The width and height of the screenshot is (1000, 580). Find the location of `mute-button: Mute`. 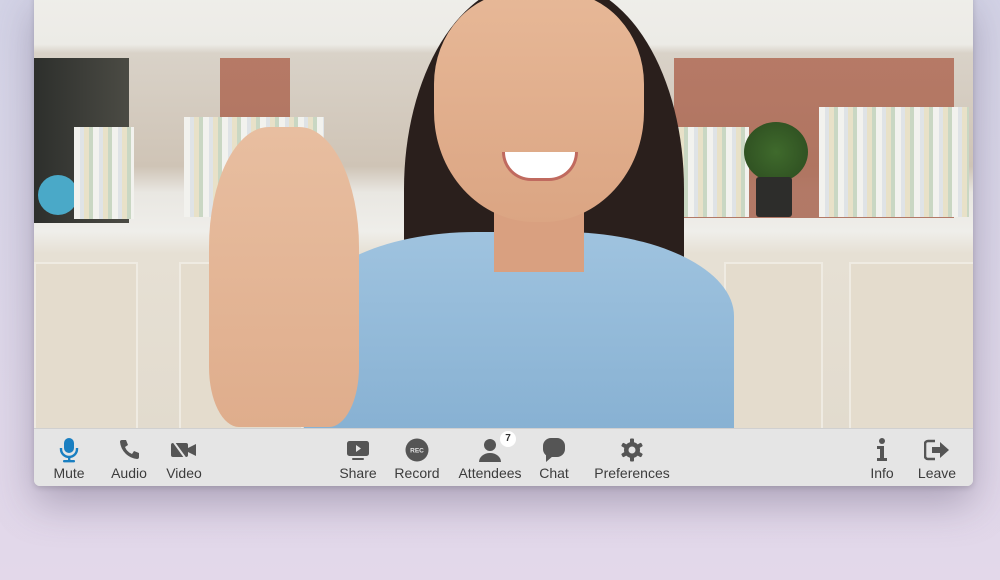

mute-button: Mute is located at coordinates (69, 457).